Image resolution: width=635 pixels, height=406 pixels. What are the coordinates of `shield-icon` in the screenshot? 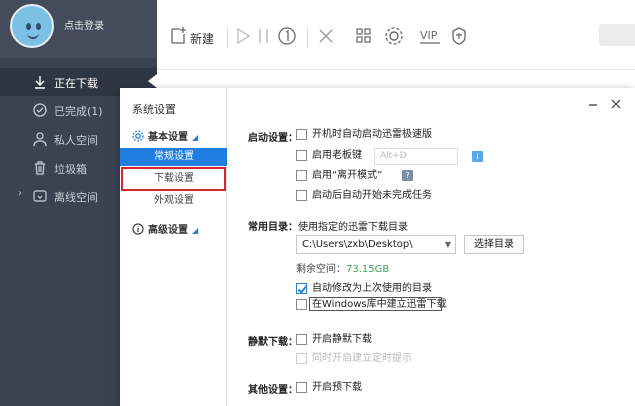 It's located at (459, 37).